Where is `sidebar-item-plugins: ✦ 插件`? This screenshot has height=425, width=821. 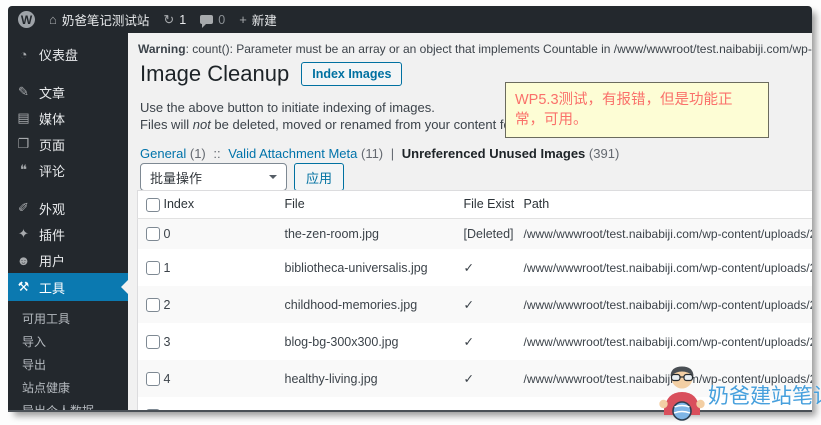
sidebar-item-plugins: ✦ 插件 is located at coordinates (68, 234).